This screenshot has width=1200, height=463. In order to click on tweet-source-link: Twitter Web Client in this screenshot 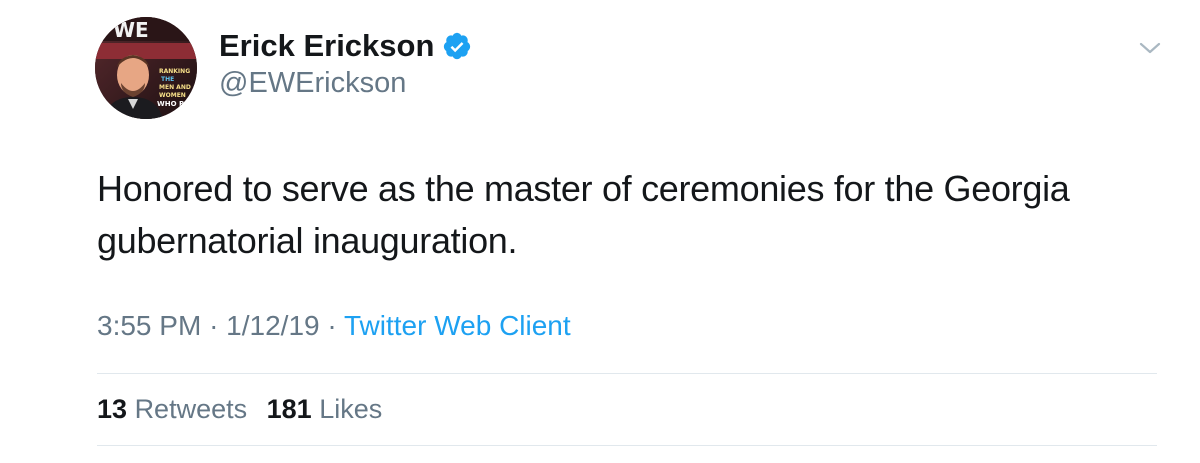, I will do `click(457, 325)`.